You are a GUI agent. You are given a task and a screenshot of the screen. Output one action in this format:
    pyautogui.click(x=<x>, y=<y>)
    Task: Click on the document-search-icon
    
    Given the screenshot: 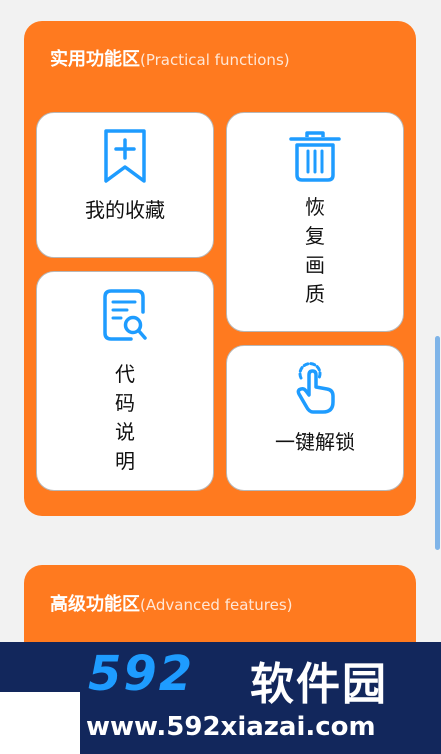 What is the action you would take?
    pyautogui.click(x=125, y=315)
    